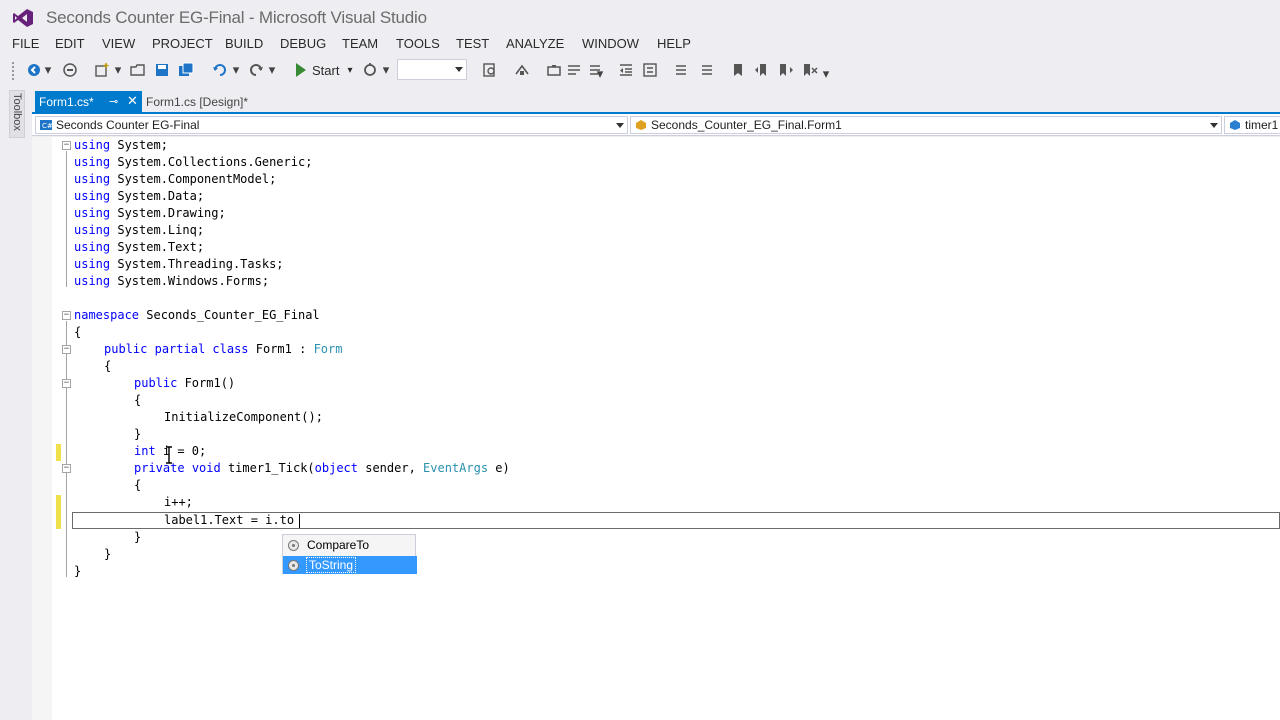 This screenshot has width=1280, height=720. Describe the element at coordinates (172, 281) in the screenshot. I see `code-line-9: using System.Windows.Forms;` at that location.